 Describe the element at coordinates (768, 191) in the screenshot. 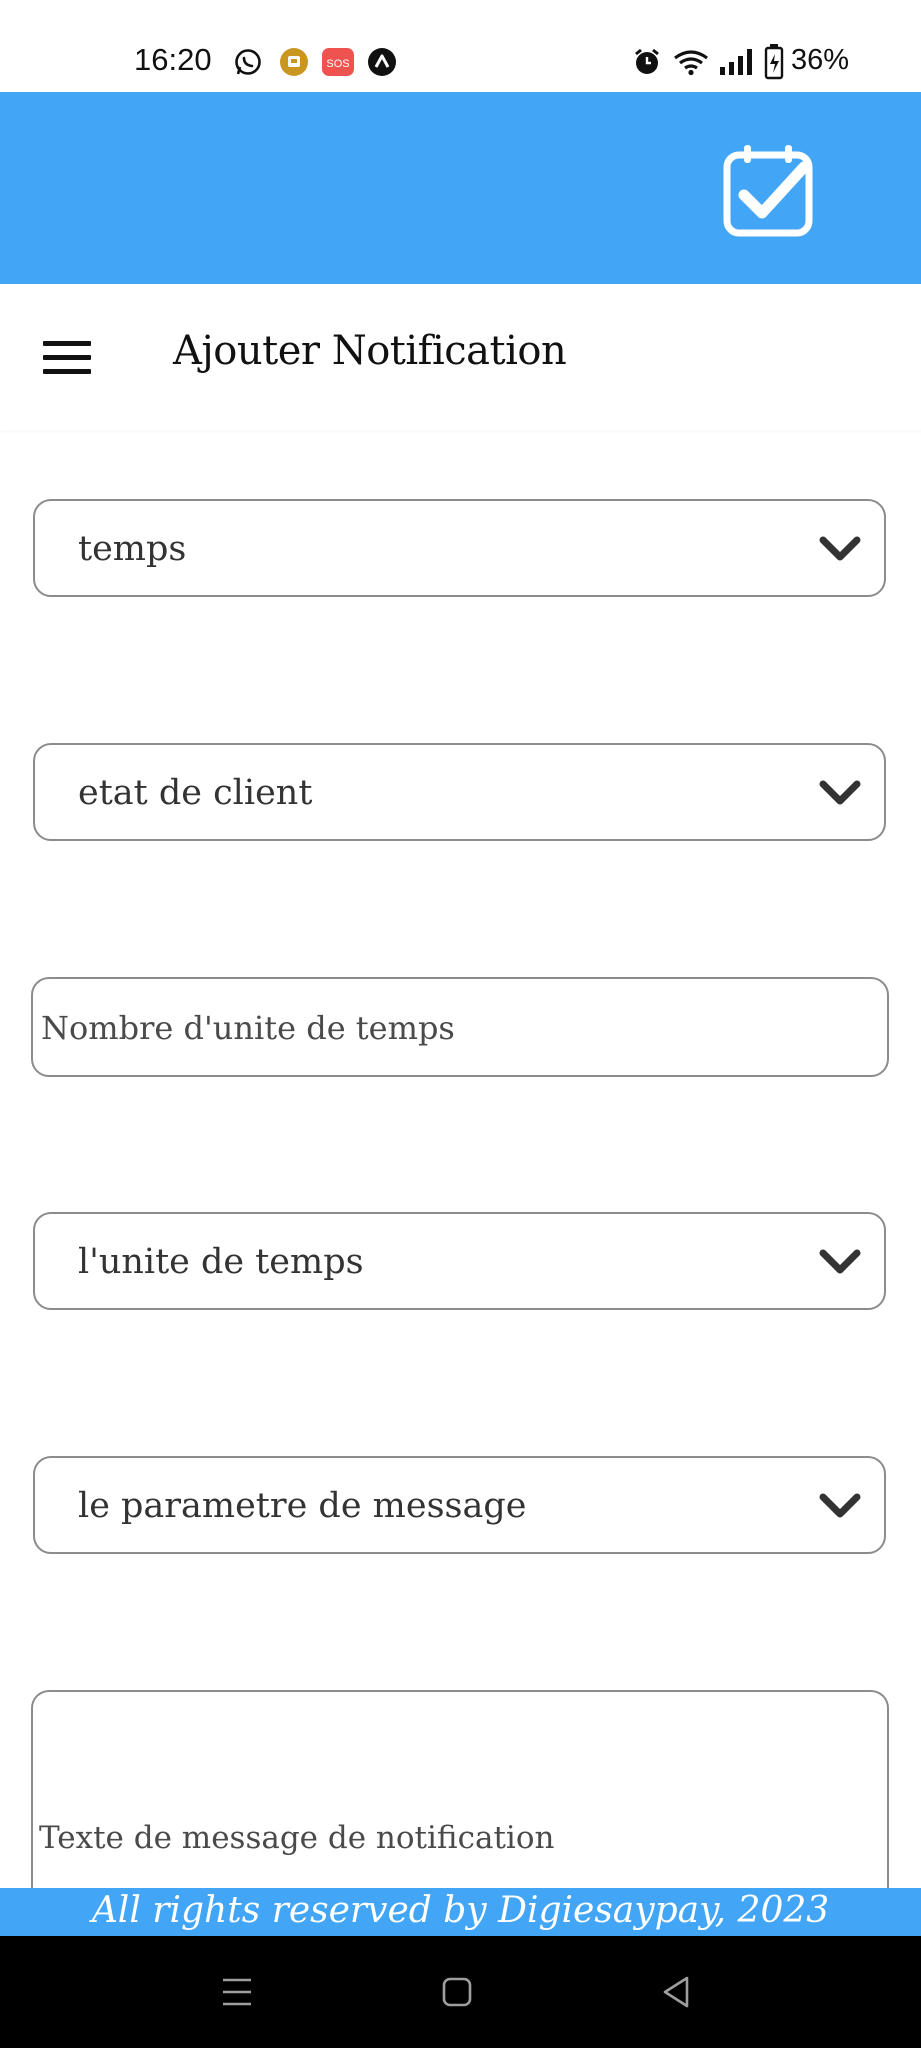

I see `calendar-check-icon` at that location.